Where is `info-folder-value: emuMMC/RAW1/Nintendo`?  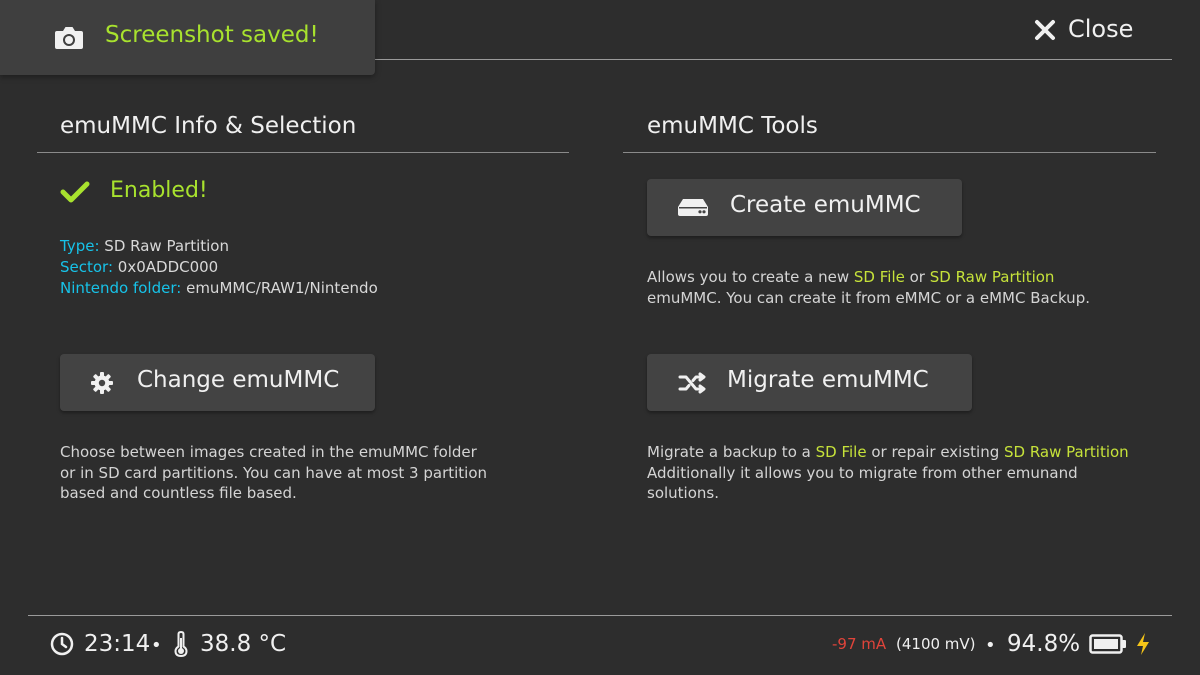
info-folder-value: emuMMC/RAW1/Nintendo is located at coordinates (282, 288).